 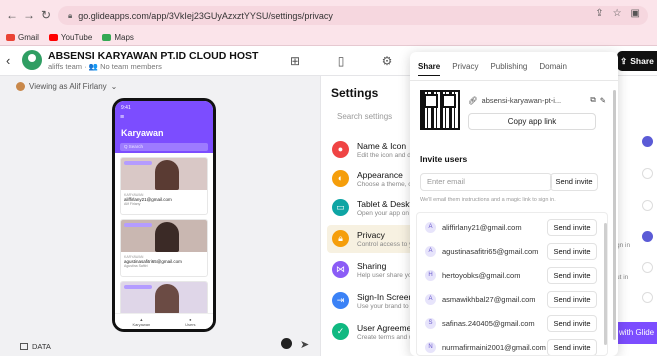 I want to click on status-bar: 9:41, so click(x=126, y=108).